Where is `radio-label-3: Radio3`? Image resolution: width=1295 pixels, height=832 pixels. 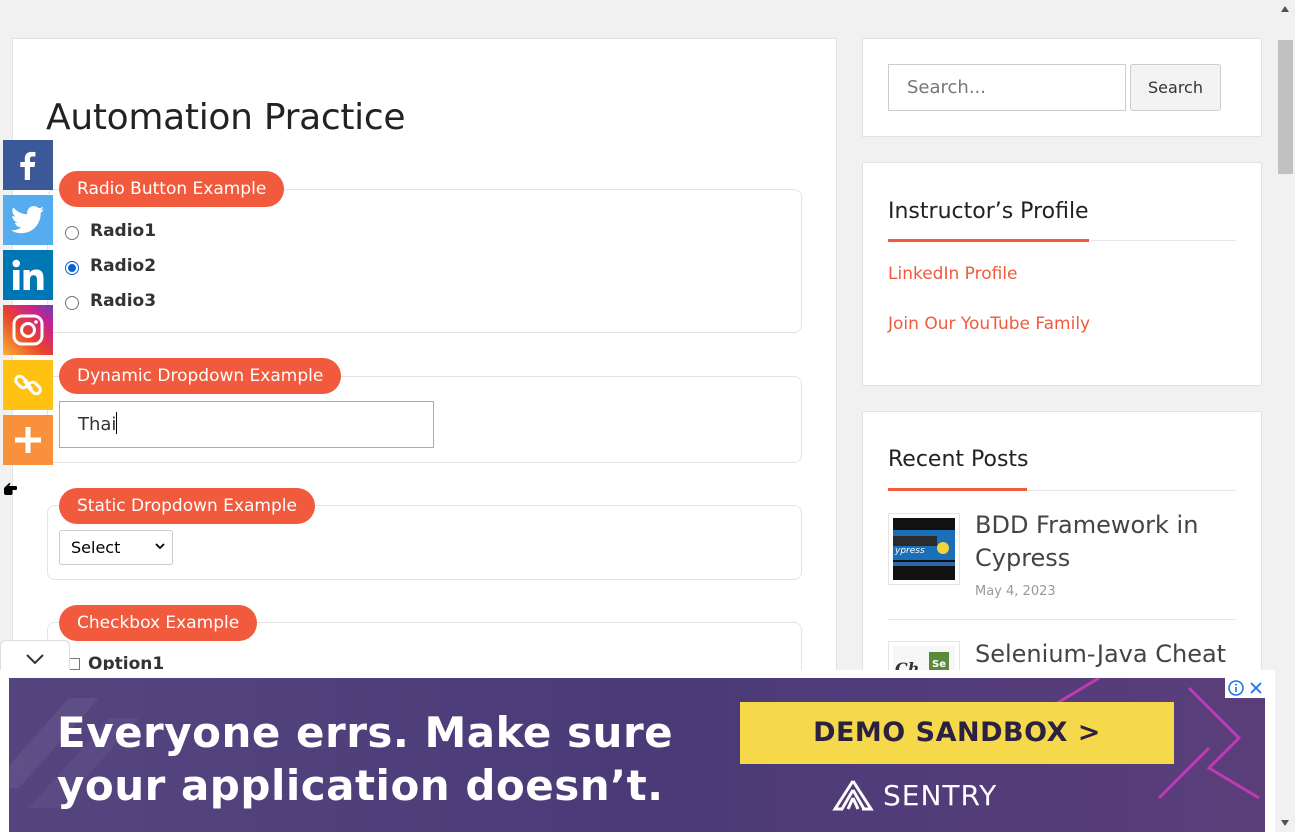 radio-label-3: Radio3 is located at coordinates (123, 301).